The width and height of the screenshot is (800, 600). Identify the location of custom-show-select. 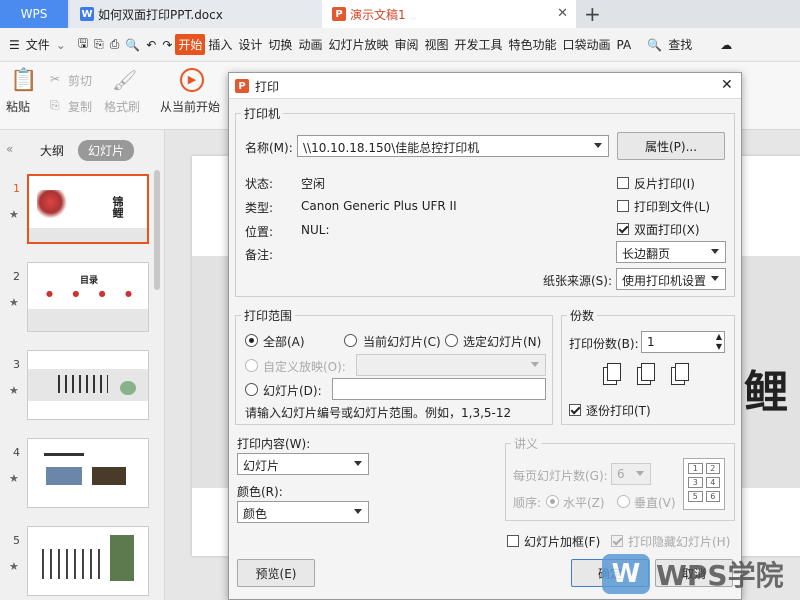
(451, 365).